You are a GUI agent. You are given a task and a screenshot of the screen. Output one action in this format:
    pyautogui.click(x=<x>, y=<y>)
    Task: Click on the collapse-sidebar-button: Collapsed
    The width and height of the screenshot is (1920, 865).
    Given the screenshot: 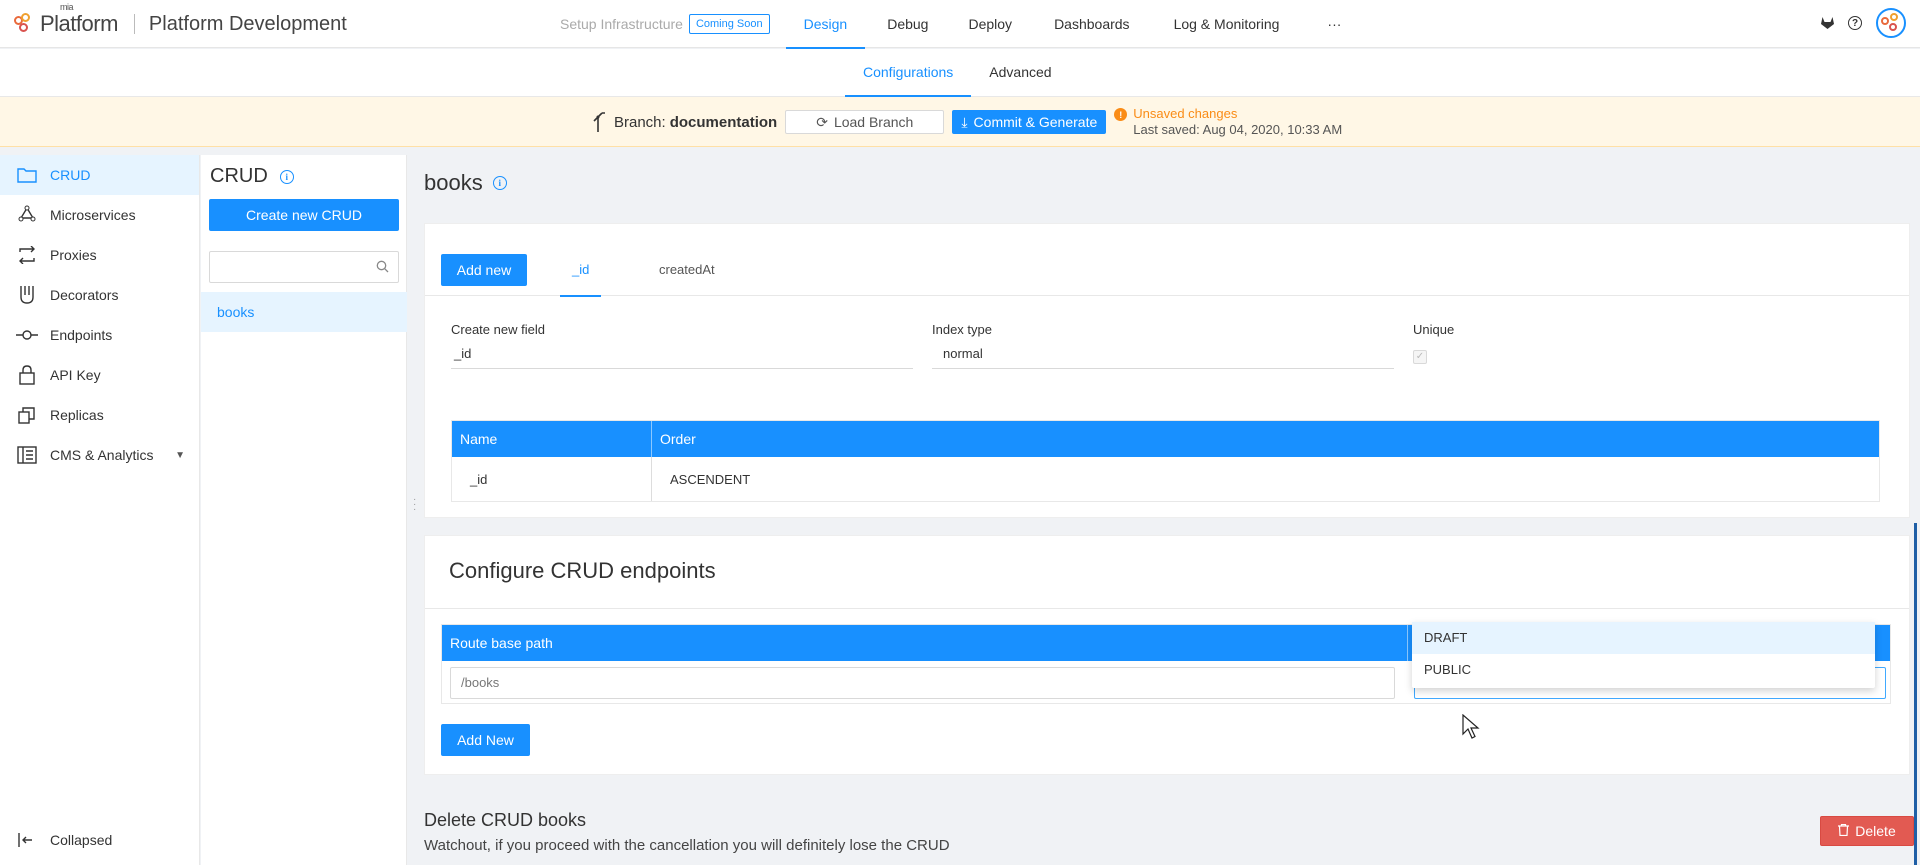 What is the action you would take?
    pyautogui.click(x=64, y=840)
    